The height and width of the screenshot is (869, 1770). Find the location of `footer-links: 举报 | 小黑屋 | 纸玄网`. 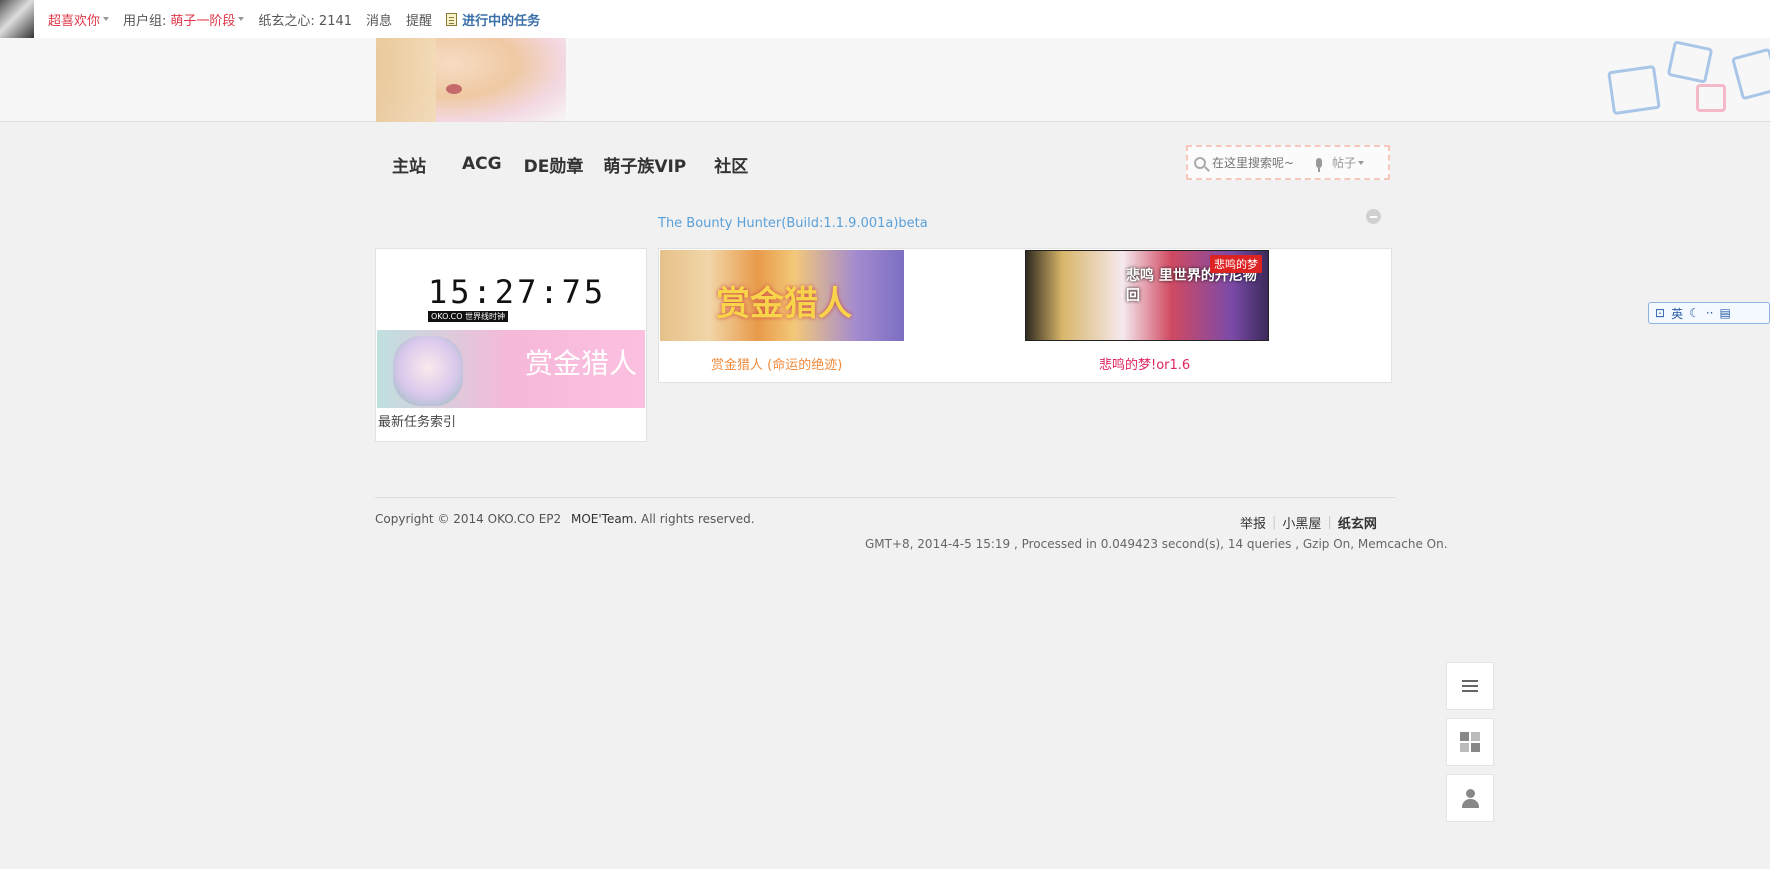

footer-links: 举报 | 小黑屋 | 纸玄网 is located at coordinates (1308, 522).